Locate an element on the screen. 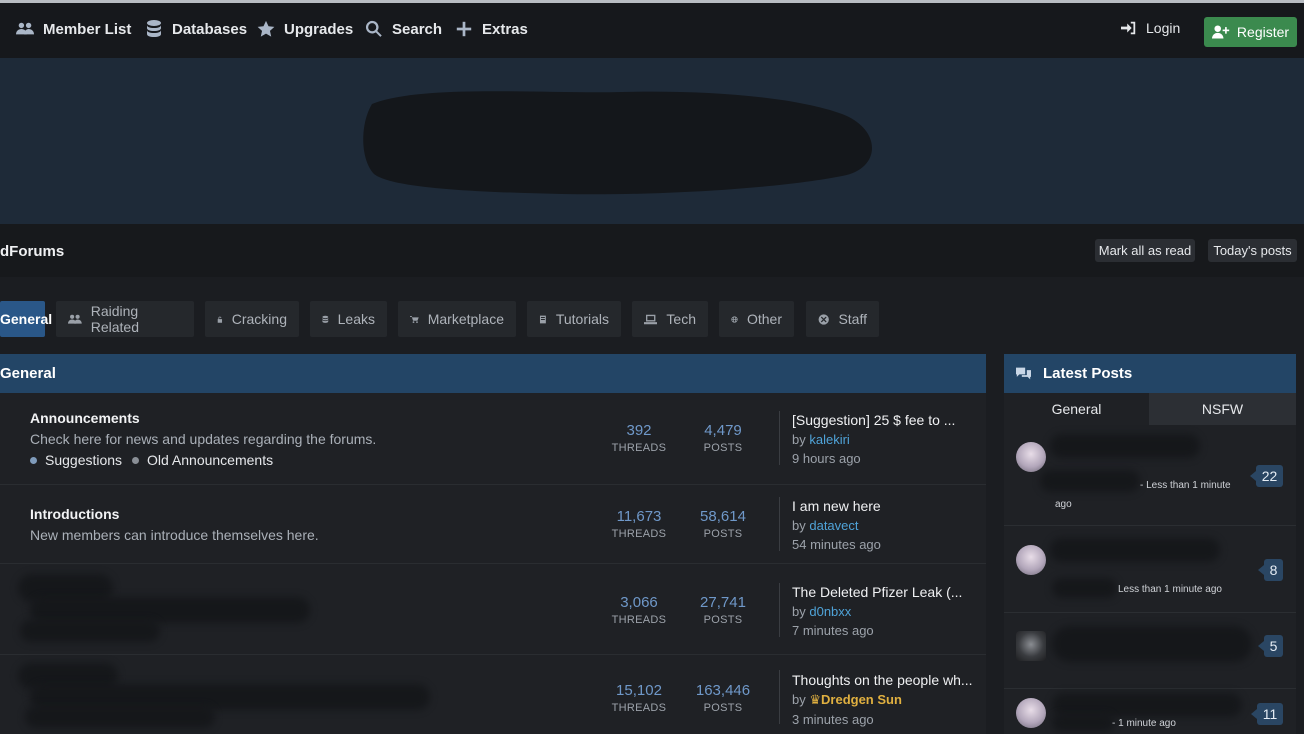 Image resolution: width=1304 pixels, height=734 pixels. nav-upgrades: Upgrades is located at coordinates (305, 29).